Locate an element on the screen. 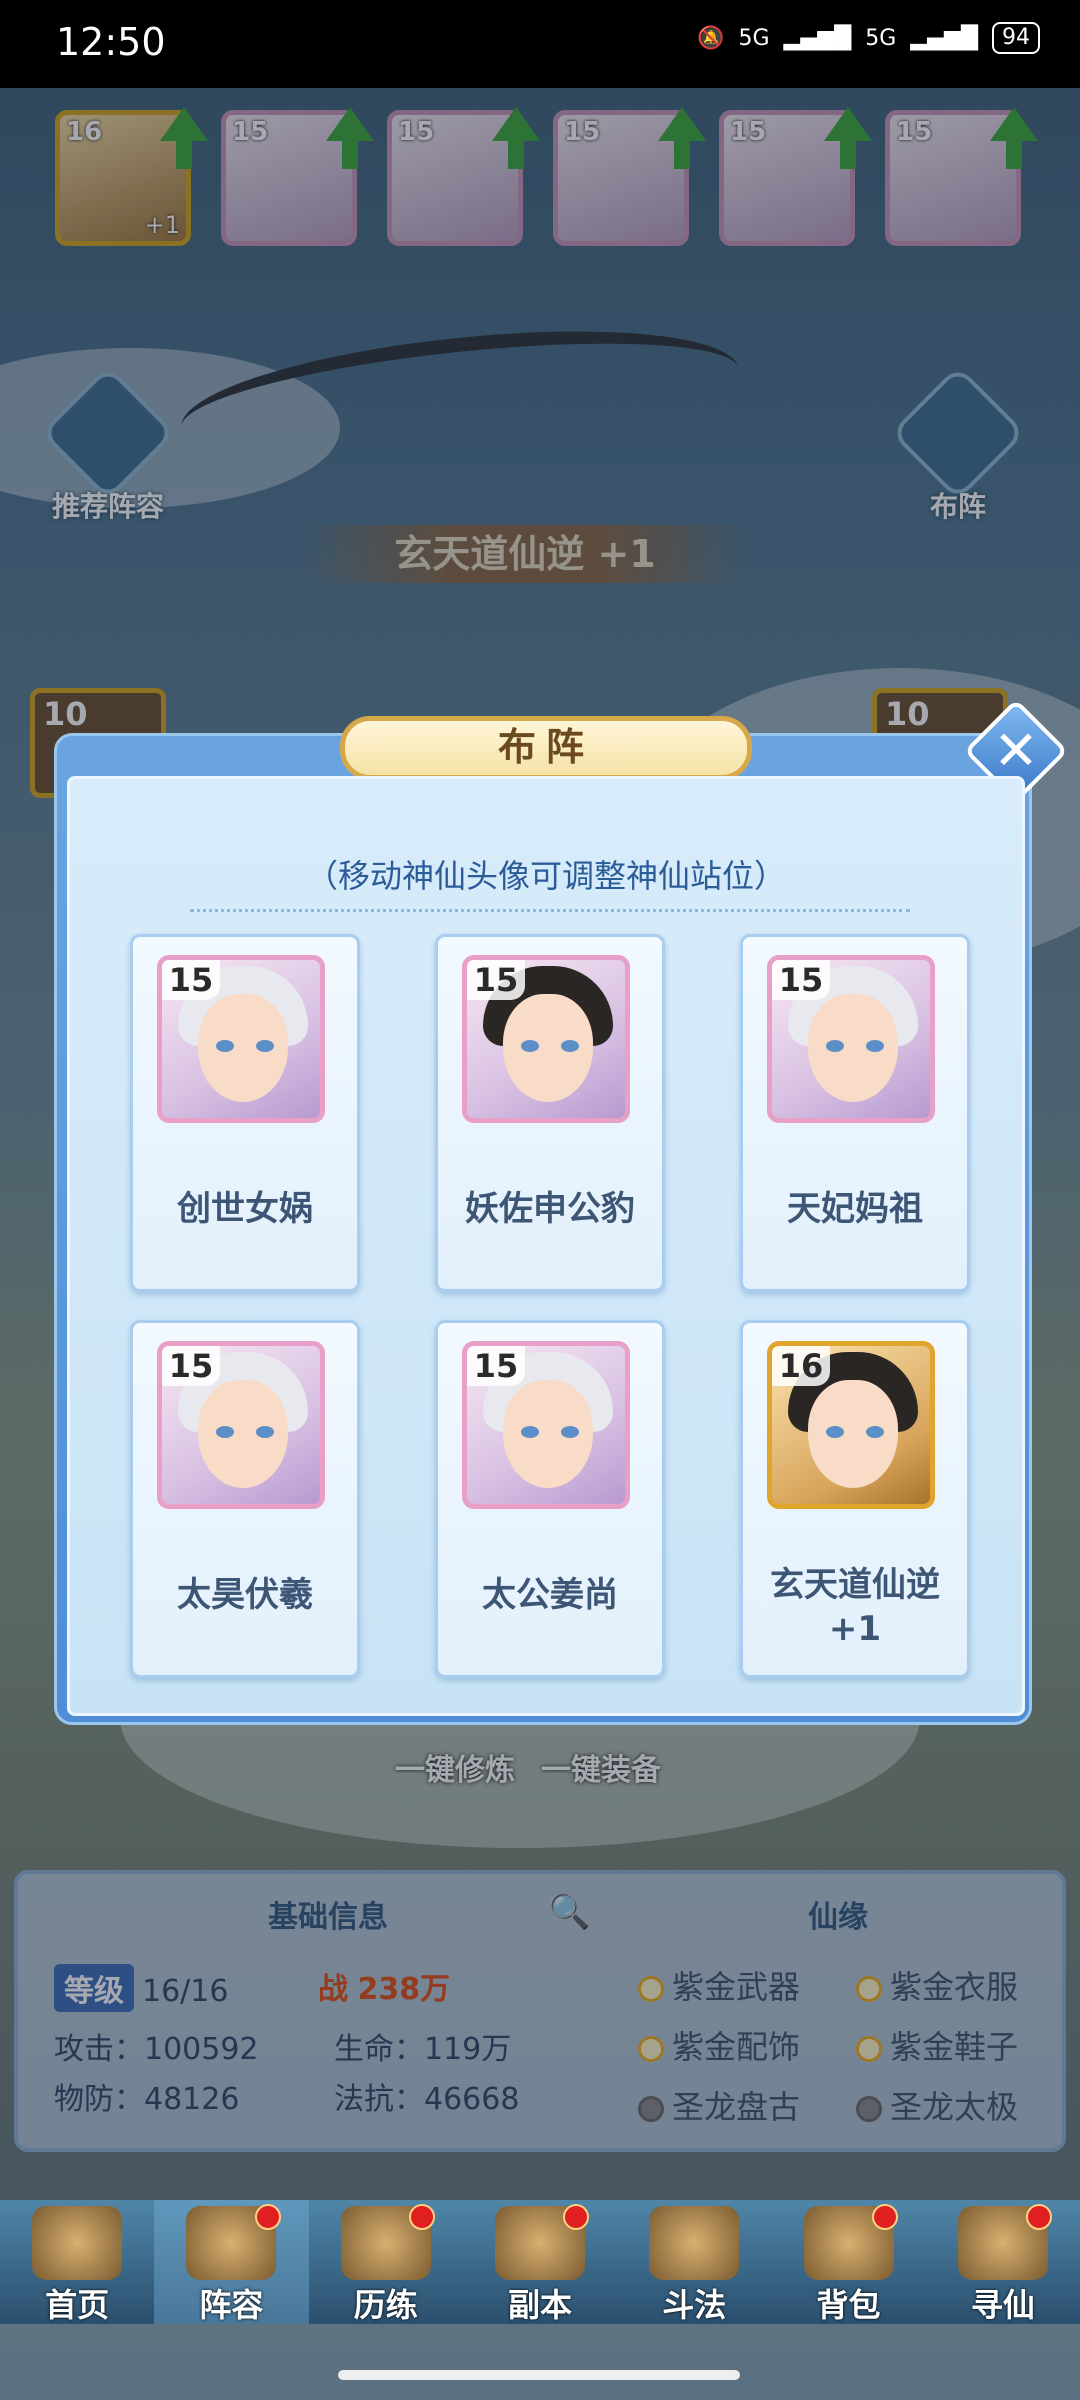  divider is located at coordinates (550, 910).